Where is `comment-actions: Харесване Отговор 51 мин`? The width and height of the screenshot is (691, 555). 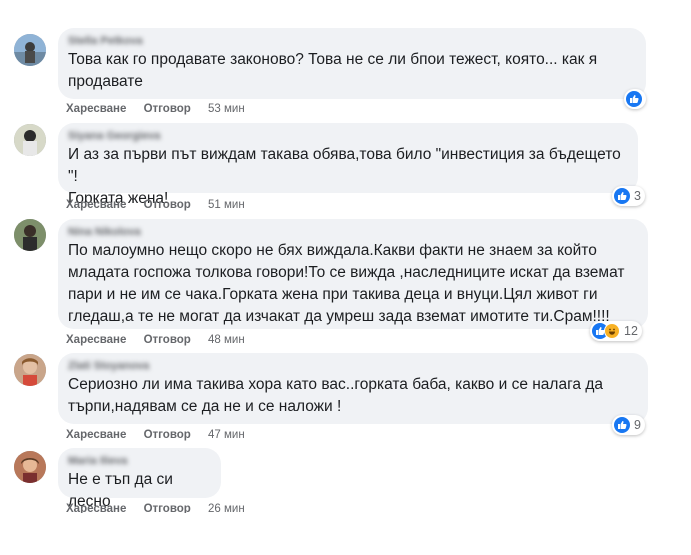
comment-actions: Харесване Отговор 51 мин is located at coordinates (162, 205).